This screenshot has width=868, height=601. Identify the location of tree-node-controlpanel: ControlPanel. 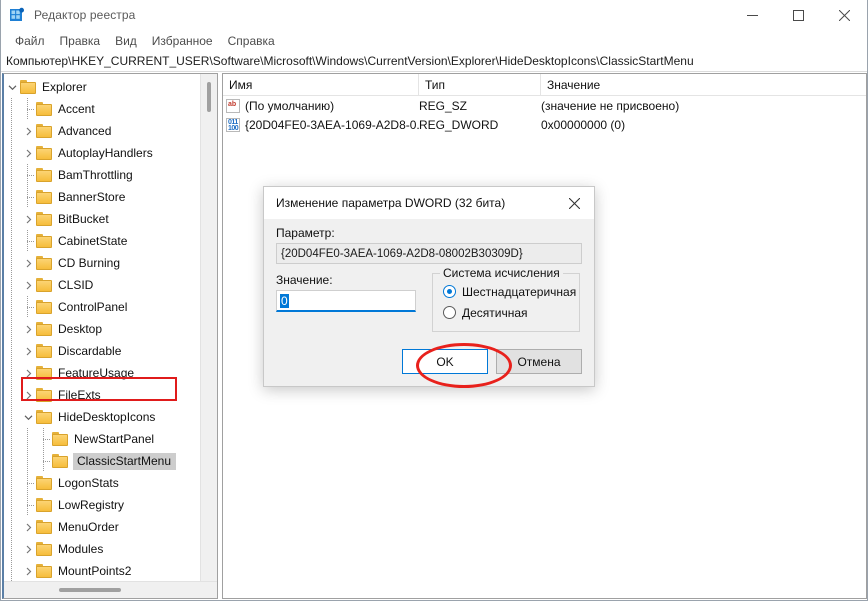
(102, 307).